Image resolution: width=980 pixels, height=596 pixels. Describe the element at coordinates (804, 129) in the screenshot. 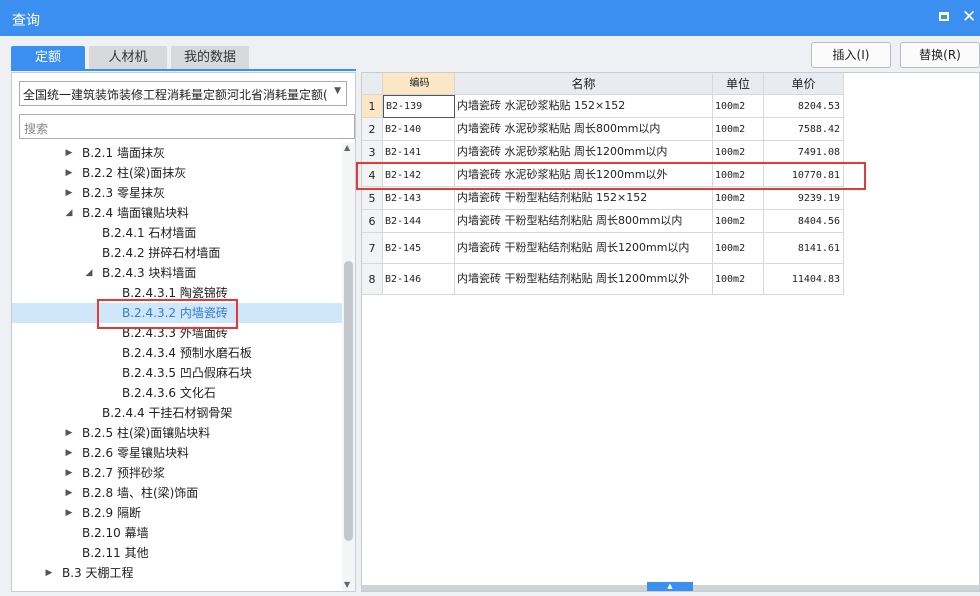

I see `cell-price: 7588.42` at that location.